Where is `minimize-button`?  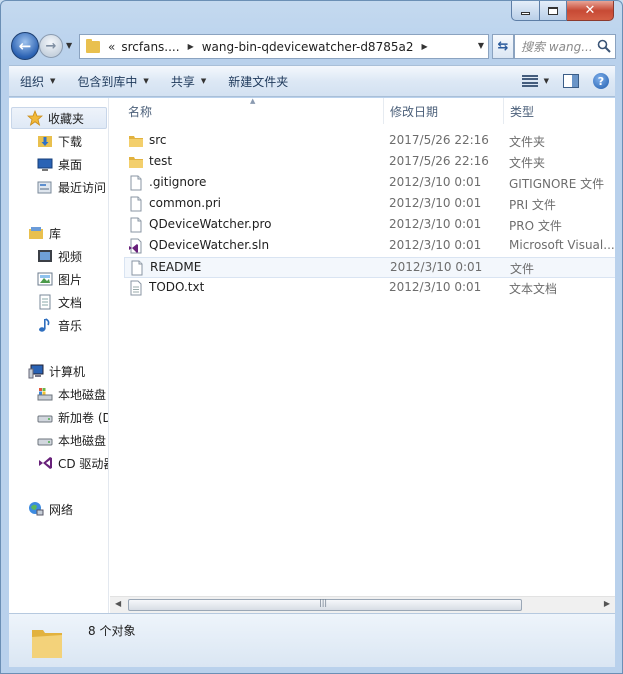 minimize-button is located at coordinates (525, 11).